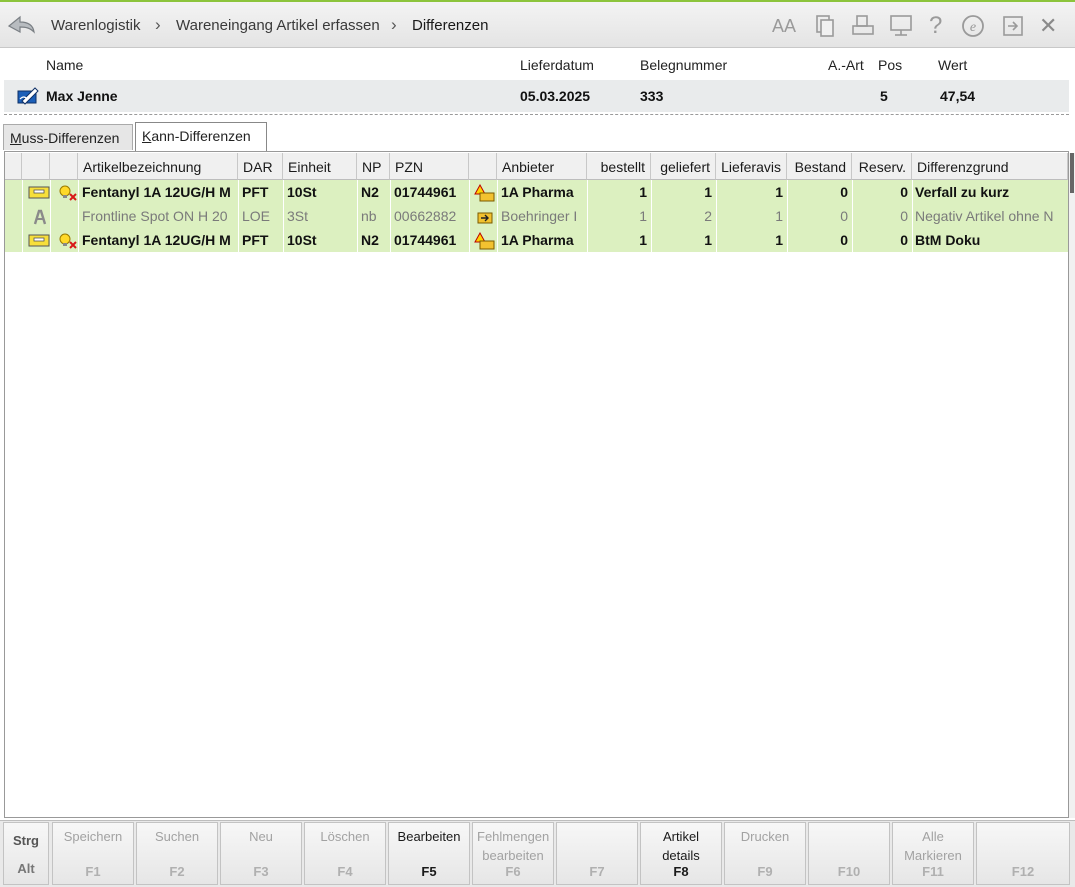 Image resolution: width=1075 pixels, height=887 pixels. Describe the element at coordinates (765, 836) in the screenshot. I see `f9-label: Drucken` at that location.